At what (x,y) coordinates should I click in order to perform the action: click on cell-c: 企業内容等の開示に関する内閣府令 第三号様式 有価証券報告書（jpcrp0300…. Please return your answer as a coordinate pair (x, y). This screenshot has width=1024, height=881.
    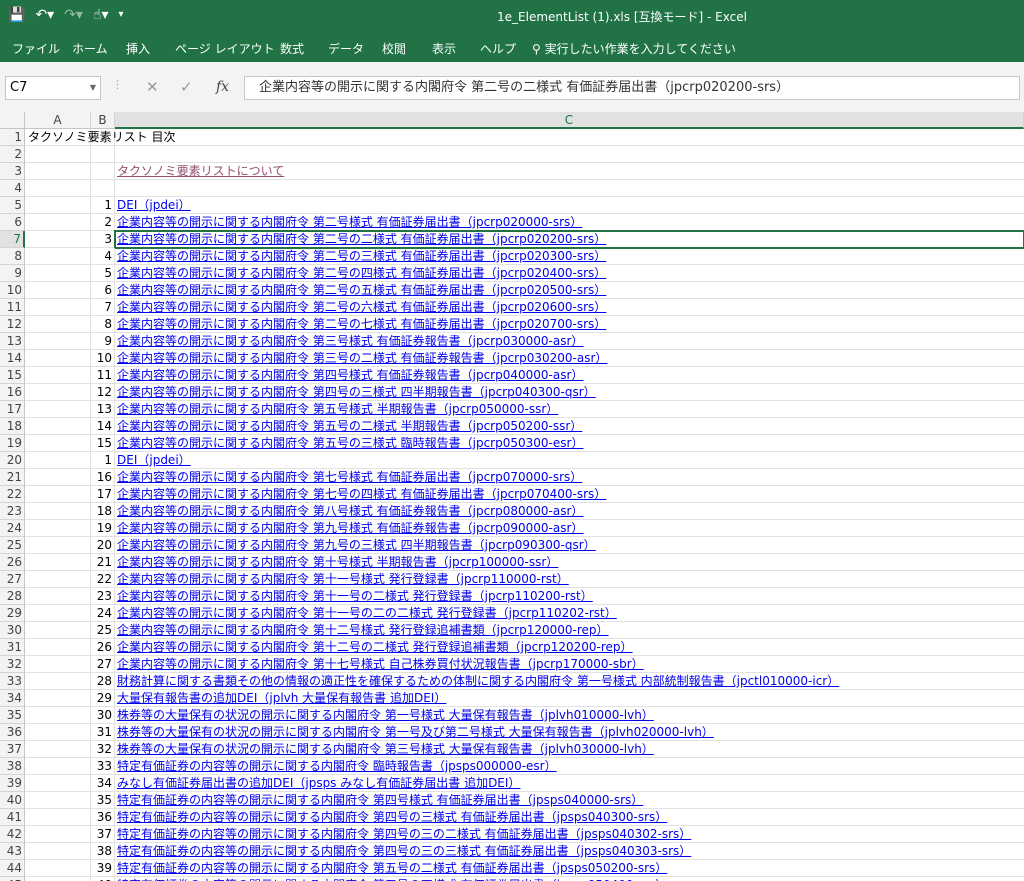
    Looking at the image, I should click on (569, 341).